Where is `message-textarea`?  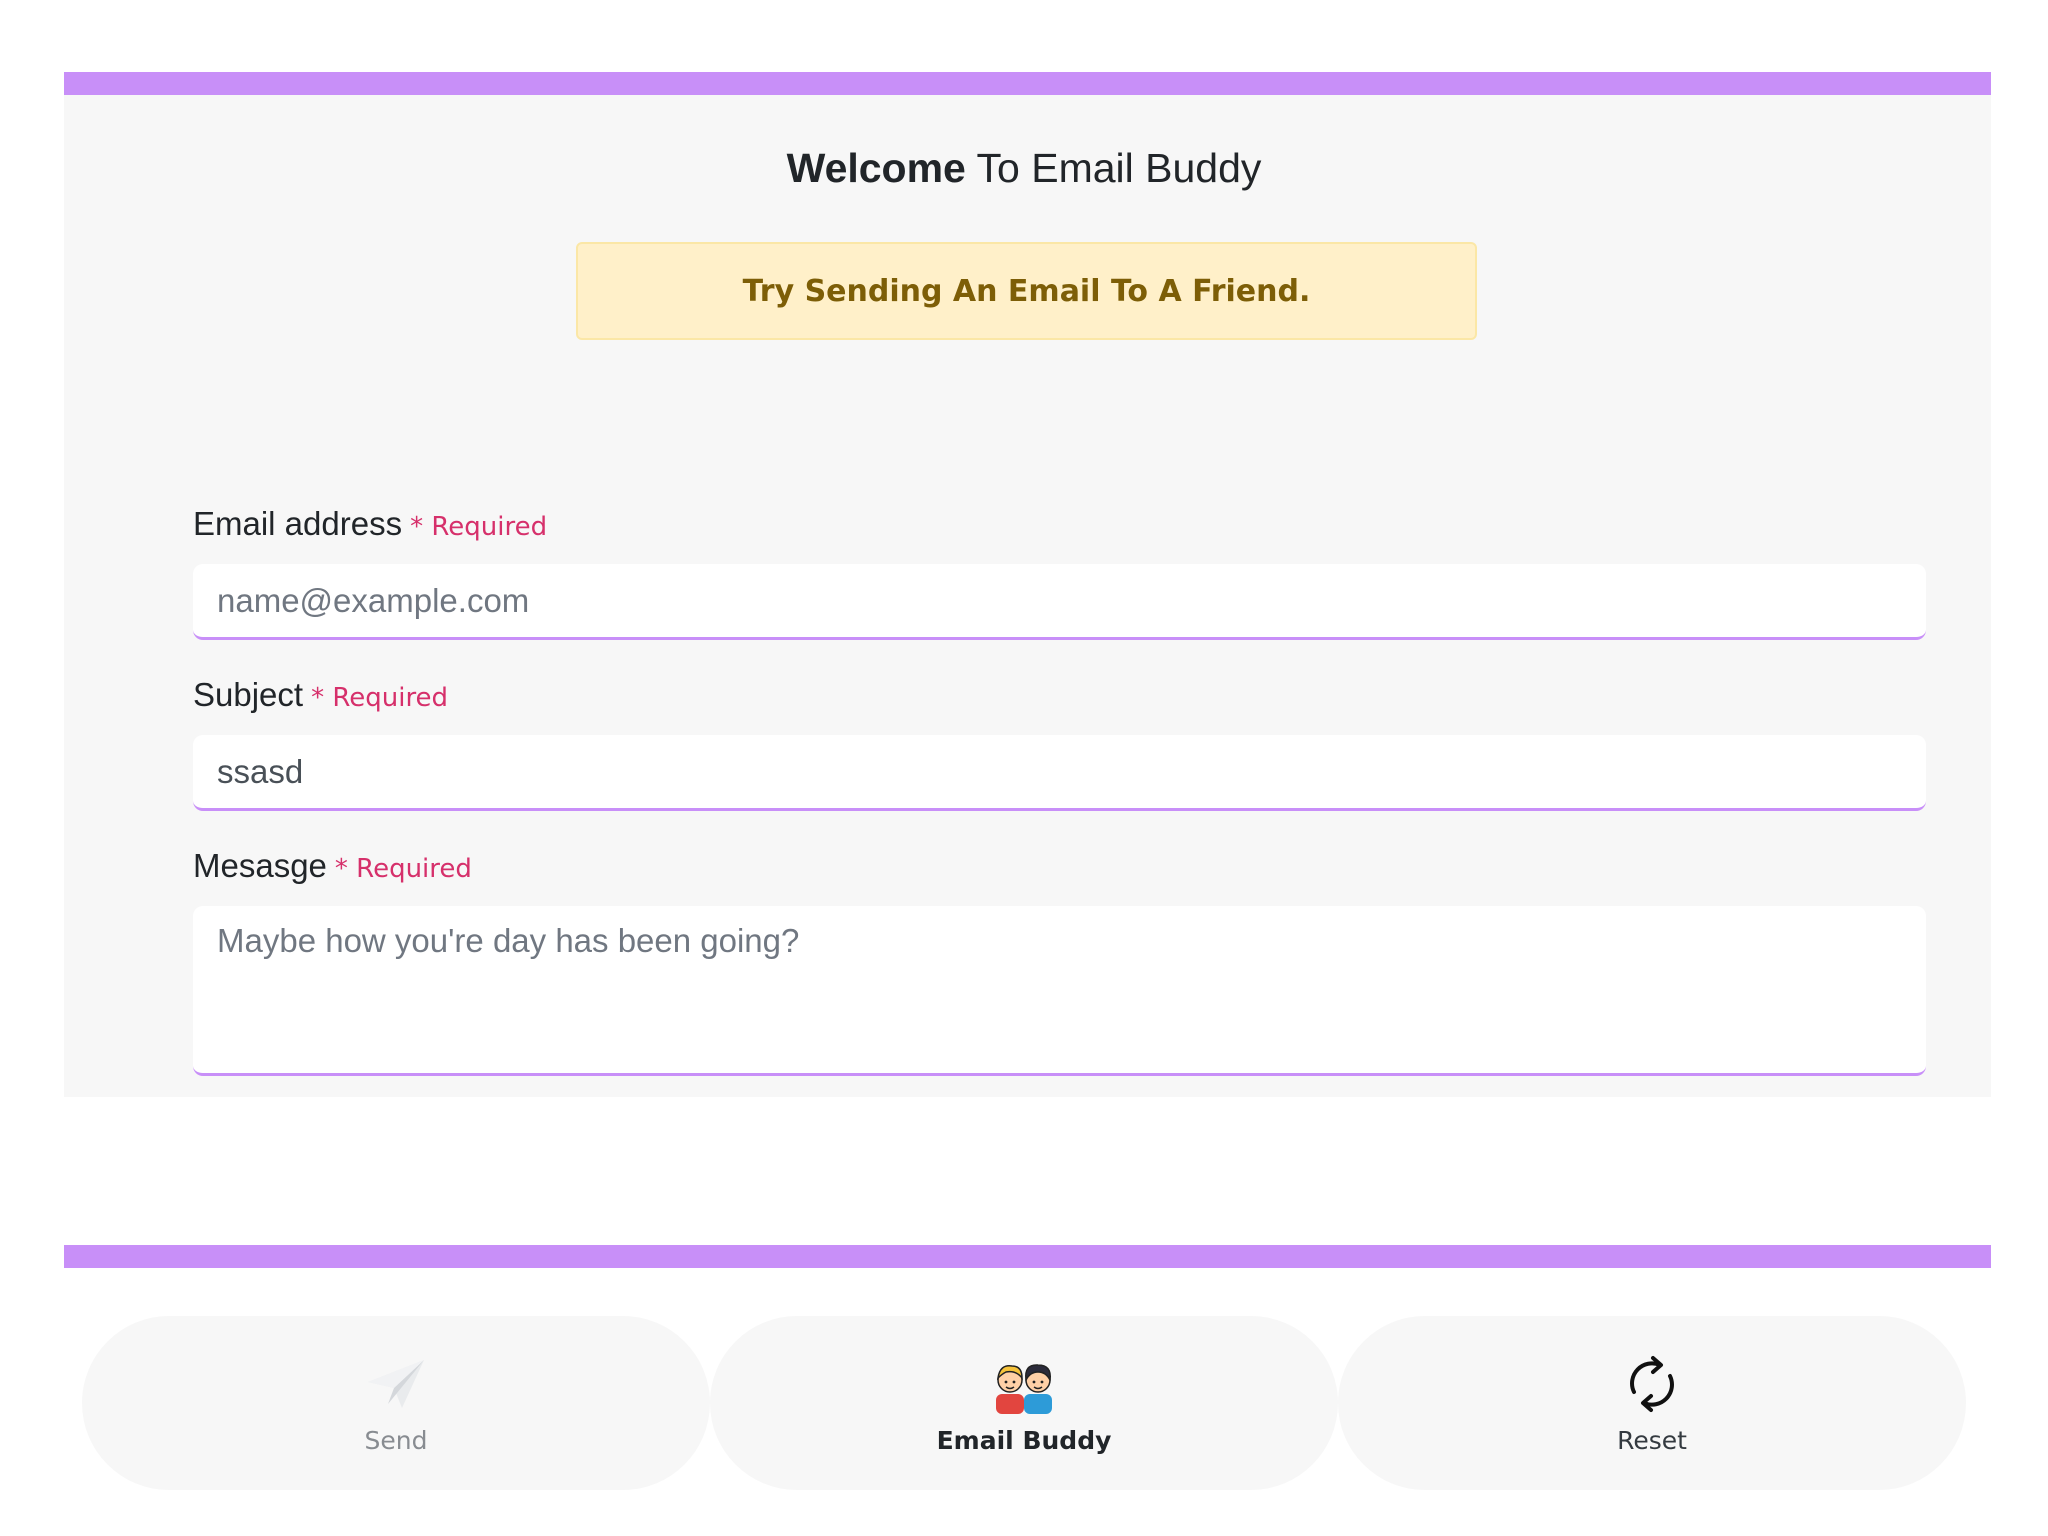 message-textarea is located at coordinates (1059, 991).